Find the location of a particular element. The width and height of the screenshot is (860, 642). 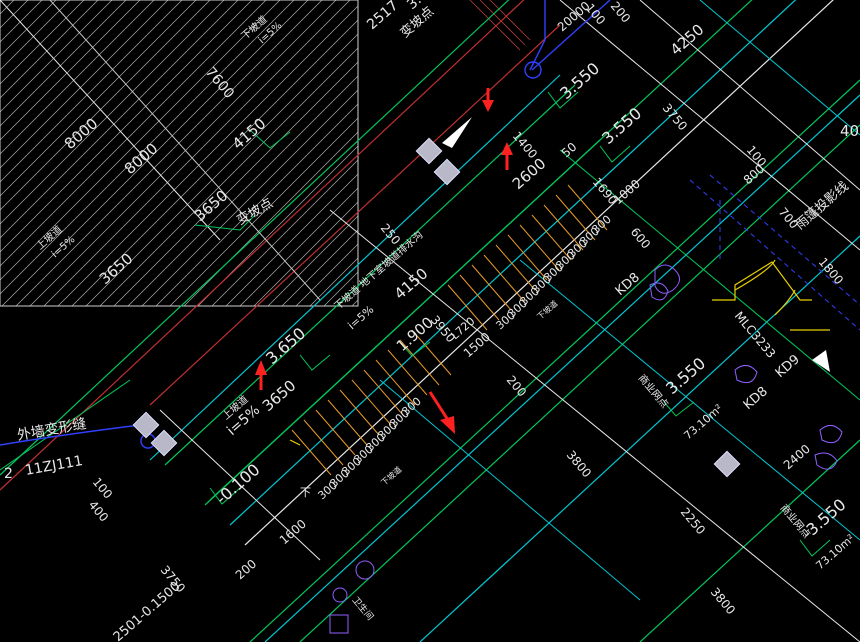

ref-2: 2 is located at coordinates (8, 474).